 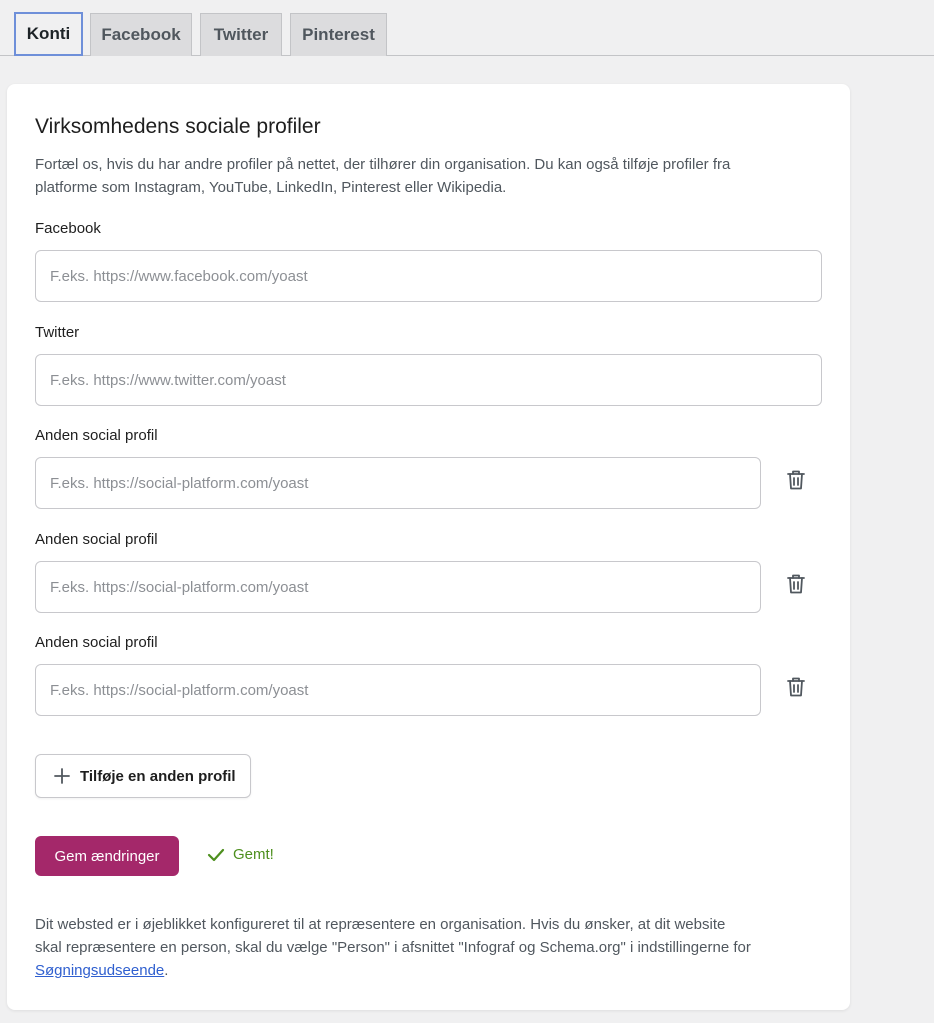 I want to click on tab-konti: Konti, so click(x=48, y=34).